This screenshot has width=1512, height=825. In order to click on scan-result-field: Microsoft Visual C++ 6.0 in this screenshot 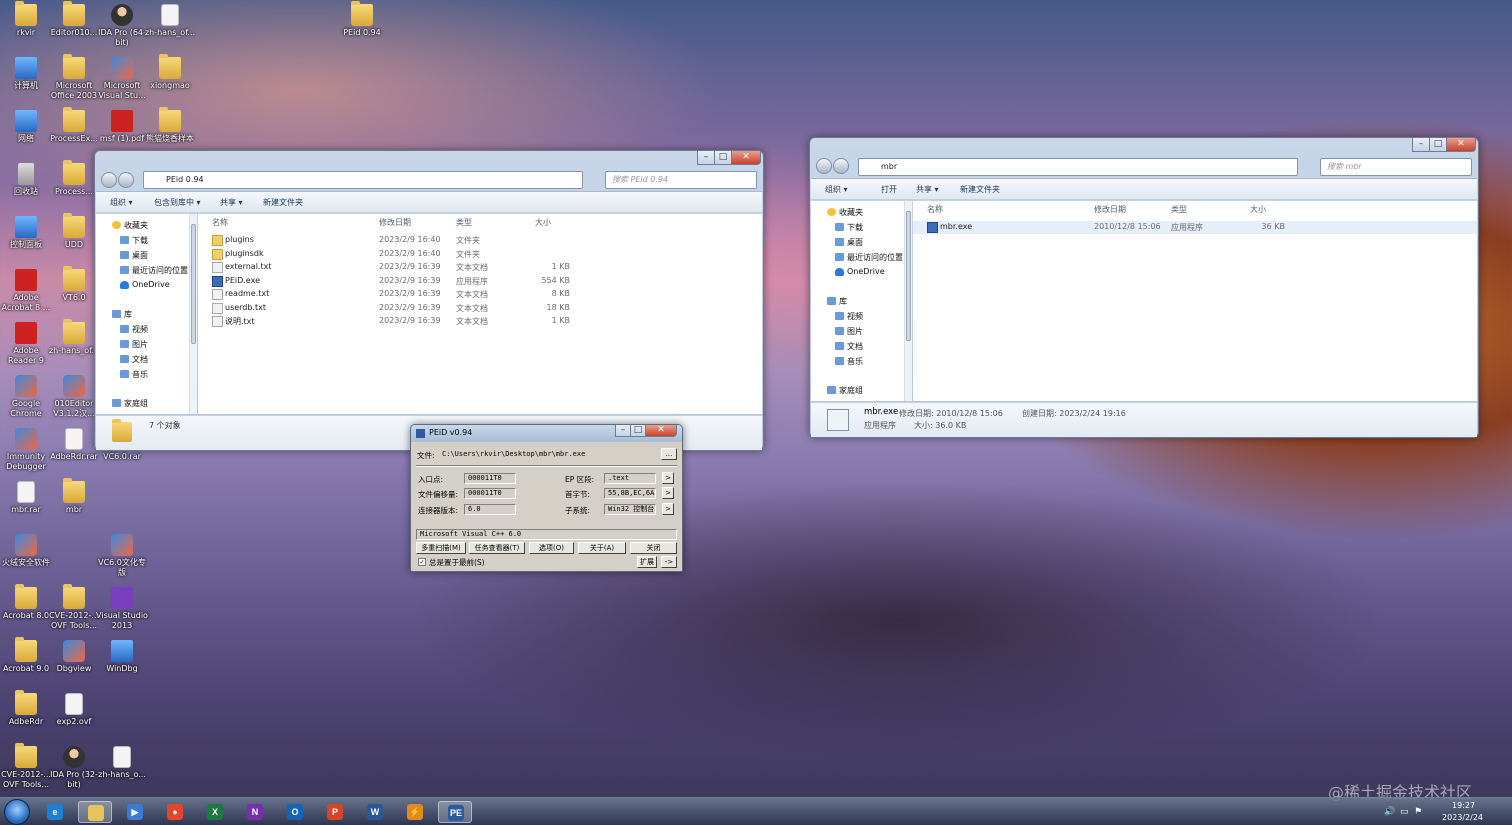, I will do `click(546, 534)`.